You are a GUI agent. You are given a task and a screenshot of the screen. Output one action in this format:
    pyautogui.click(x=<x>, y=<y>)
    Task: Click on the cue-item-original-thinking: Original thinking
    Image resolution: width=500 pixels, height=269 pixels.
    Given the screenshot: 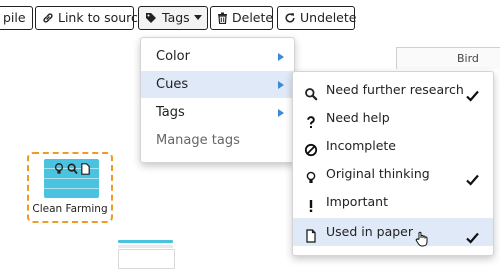 What is the action you would take?
    pyautogui.click(x=393, y=174)
    